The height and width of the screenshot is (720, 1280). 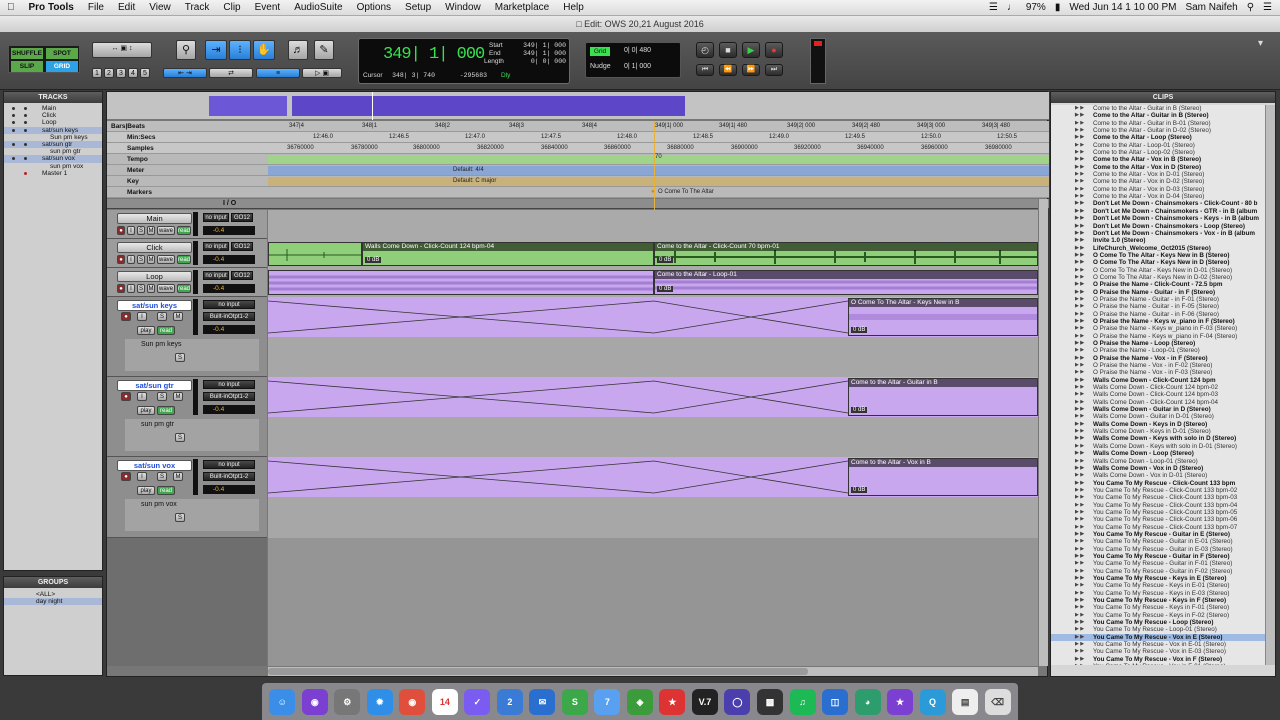 I want to click on link-timeline-icon: ⇄, so click(x=231, y=73).